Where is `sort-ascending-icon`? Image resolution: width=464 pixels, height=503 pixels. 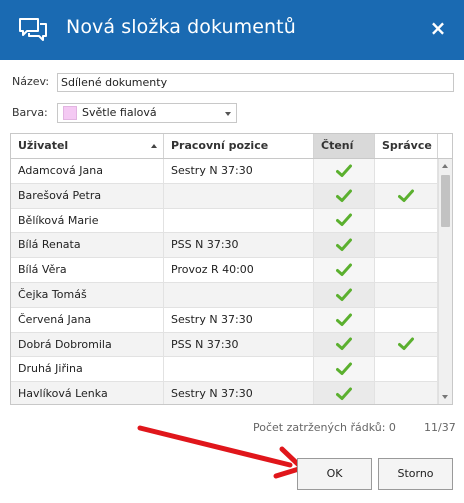 sort-ascending-icon is located at coordinates (154, 146).